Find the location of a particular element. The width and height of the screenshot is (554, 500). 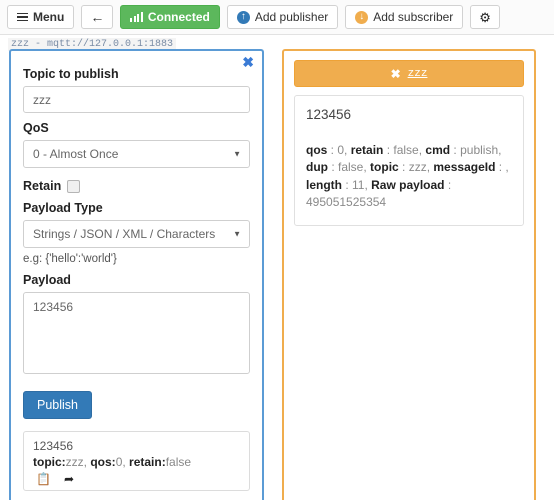

hamburger-icon is located at coordinates (22, 17).